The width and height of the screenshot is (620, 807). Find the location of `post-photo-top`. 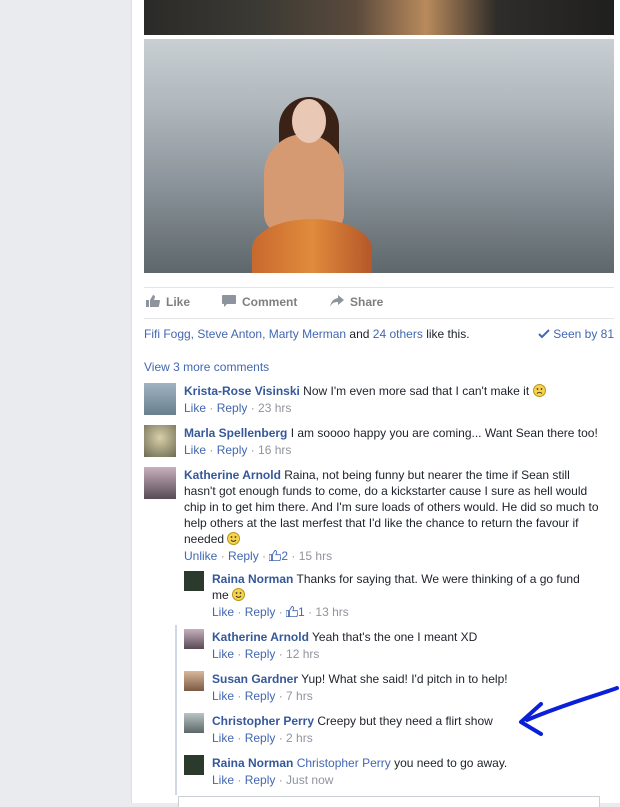

post-photo-top is located at coordinates (379, 17).